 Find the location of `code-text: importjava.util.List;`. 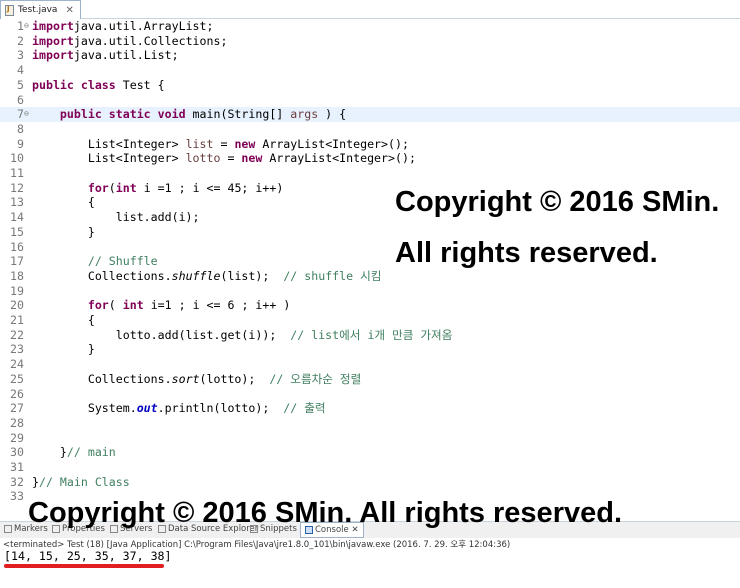

code-text: importjava.util.List; is located at coordinates (105, 55).